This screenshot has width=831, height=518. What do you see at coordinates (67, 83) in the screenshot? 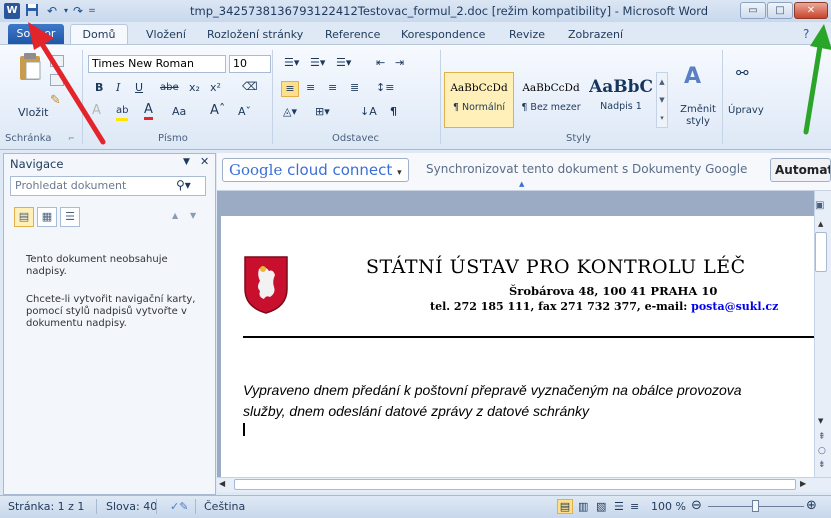
I see `red-arrow-icon` at bounding box center [67, 83].